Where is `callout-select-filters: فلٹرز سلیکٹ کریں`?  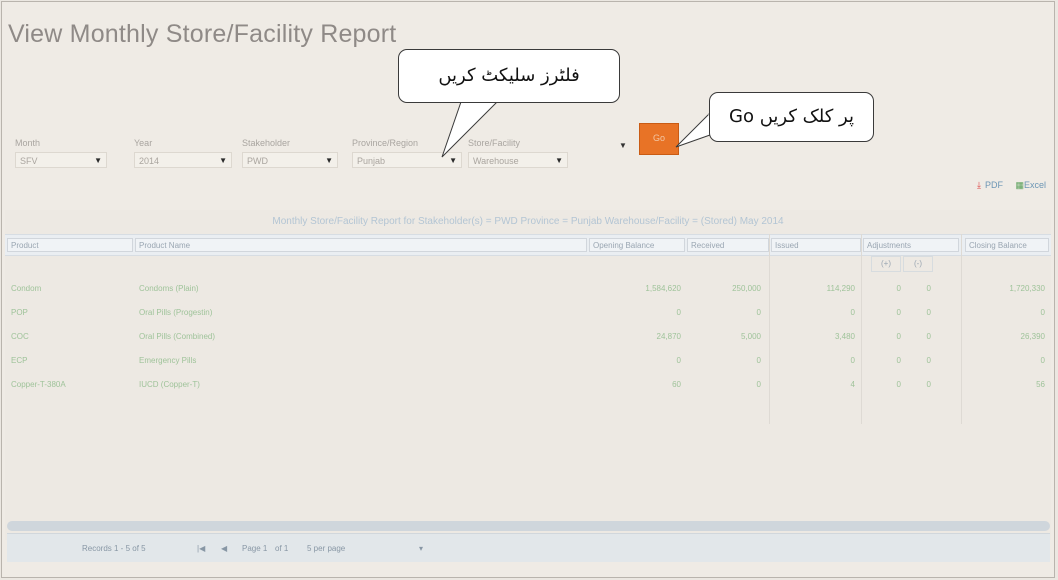
callout-select-filters: فلٹرز سلیکٹ کریں is located at coordinates (509, 76).